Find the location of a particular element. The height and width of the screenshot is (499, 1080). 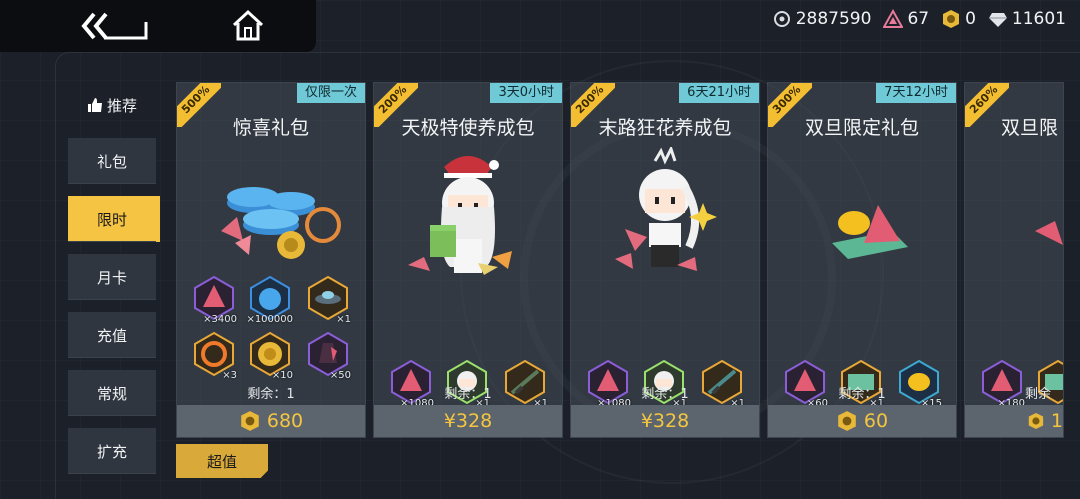

reward-count: ×1 is located at coordinates (343, 319).